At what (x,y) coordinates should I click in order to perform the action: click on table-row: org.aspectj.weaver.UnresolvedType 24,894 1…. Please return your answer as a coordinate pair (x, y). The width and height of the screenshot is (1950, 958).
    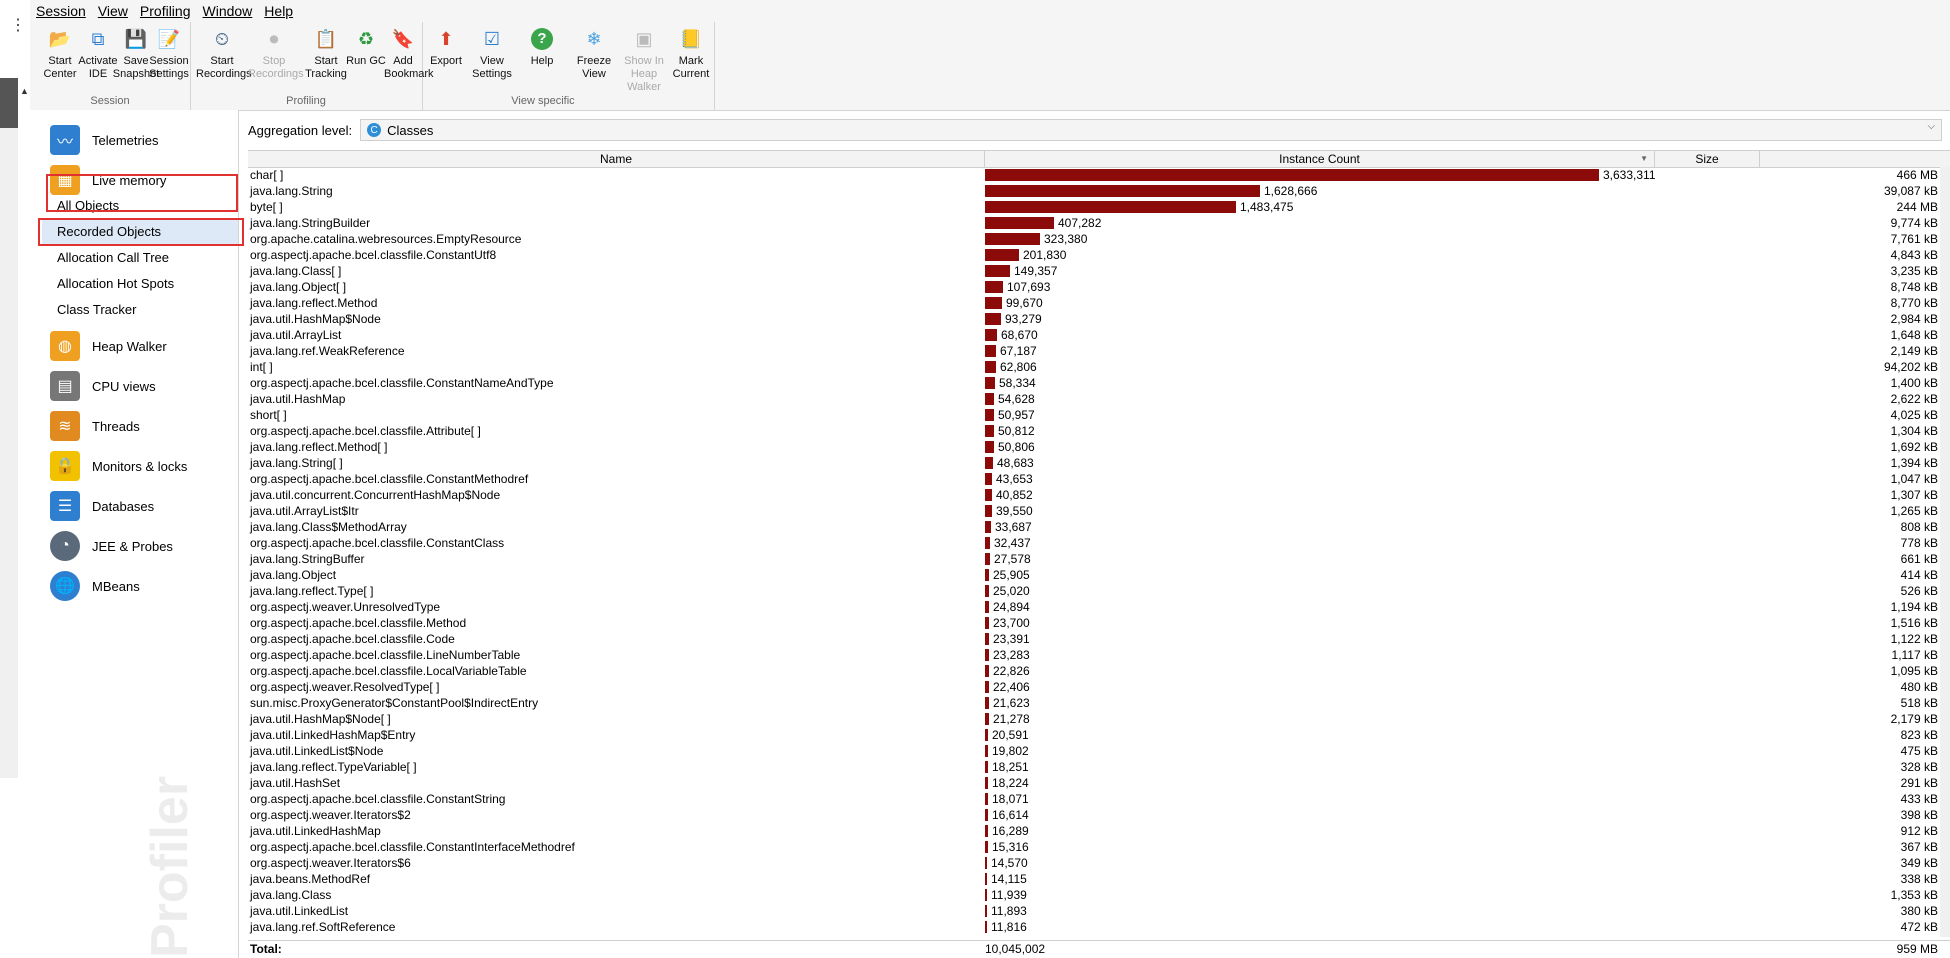
    Looking at the image, I should click on (1099, 607).